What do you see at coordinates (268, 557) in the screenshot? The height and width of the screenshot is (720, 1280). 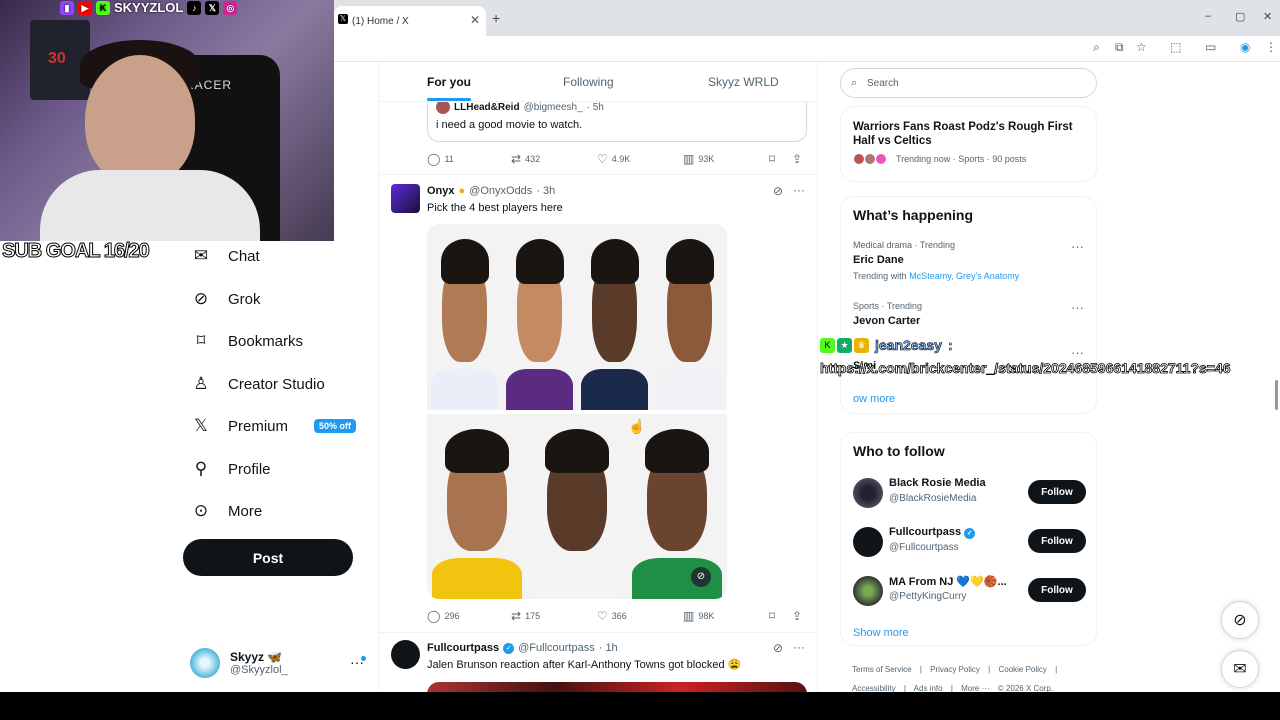 I see `post-button: Post` at bounding box center [268, 557].